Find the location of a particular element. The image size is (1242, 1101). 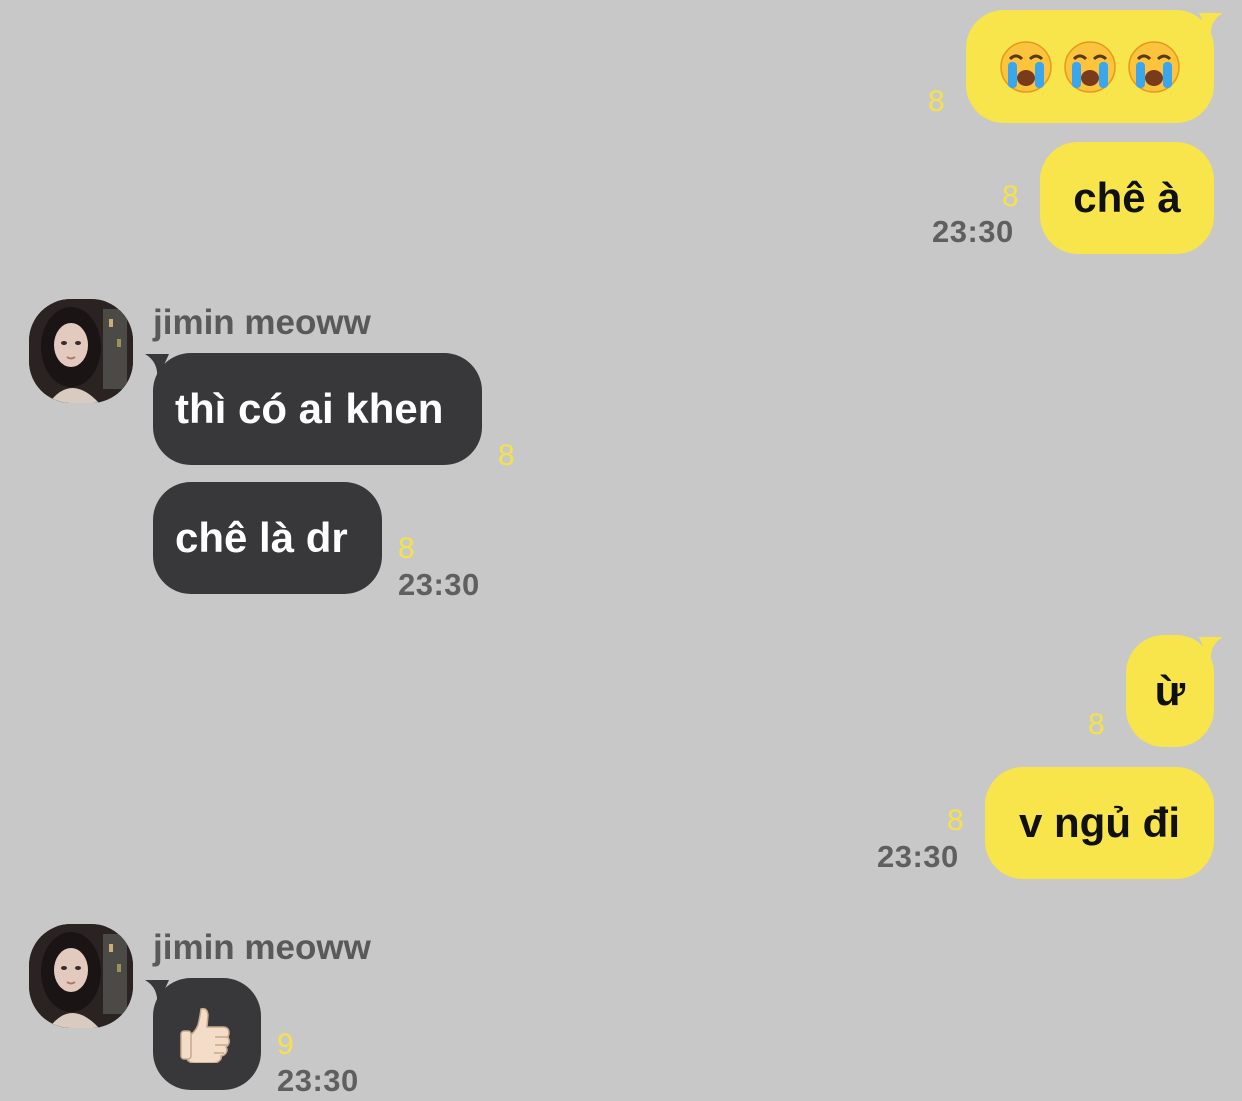

message-bubble-sent is located at coordinates (1090, 66).